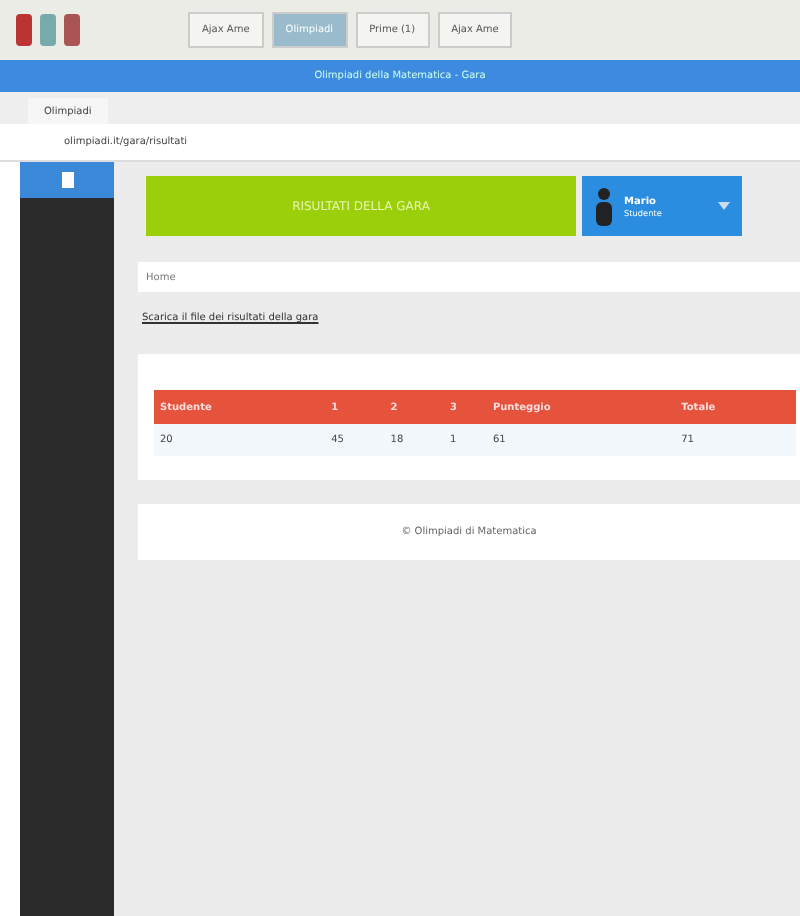 The image size is (800, 916). What do you see at coordinates (724, 206) in the screenshot?
I see `caret-icon` at bounding box center [724, 206].